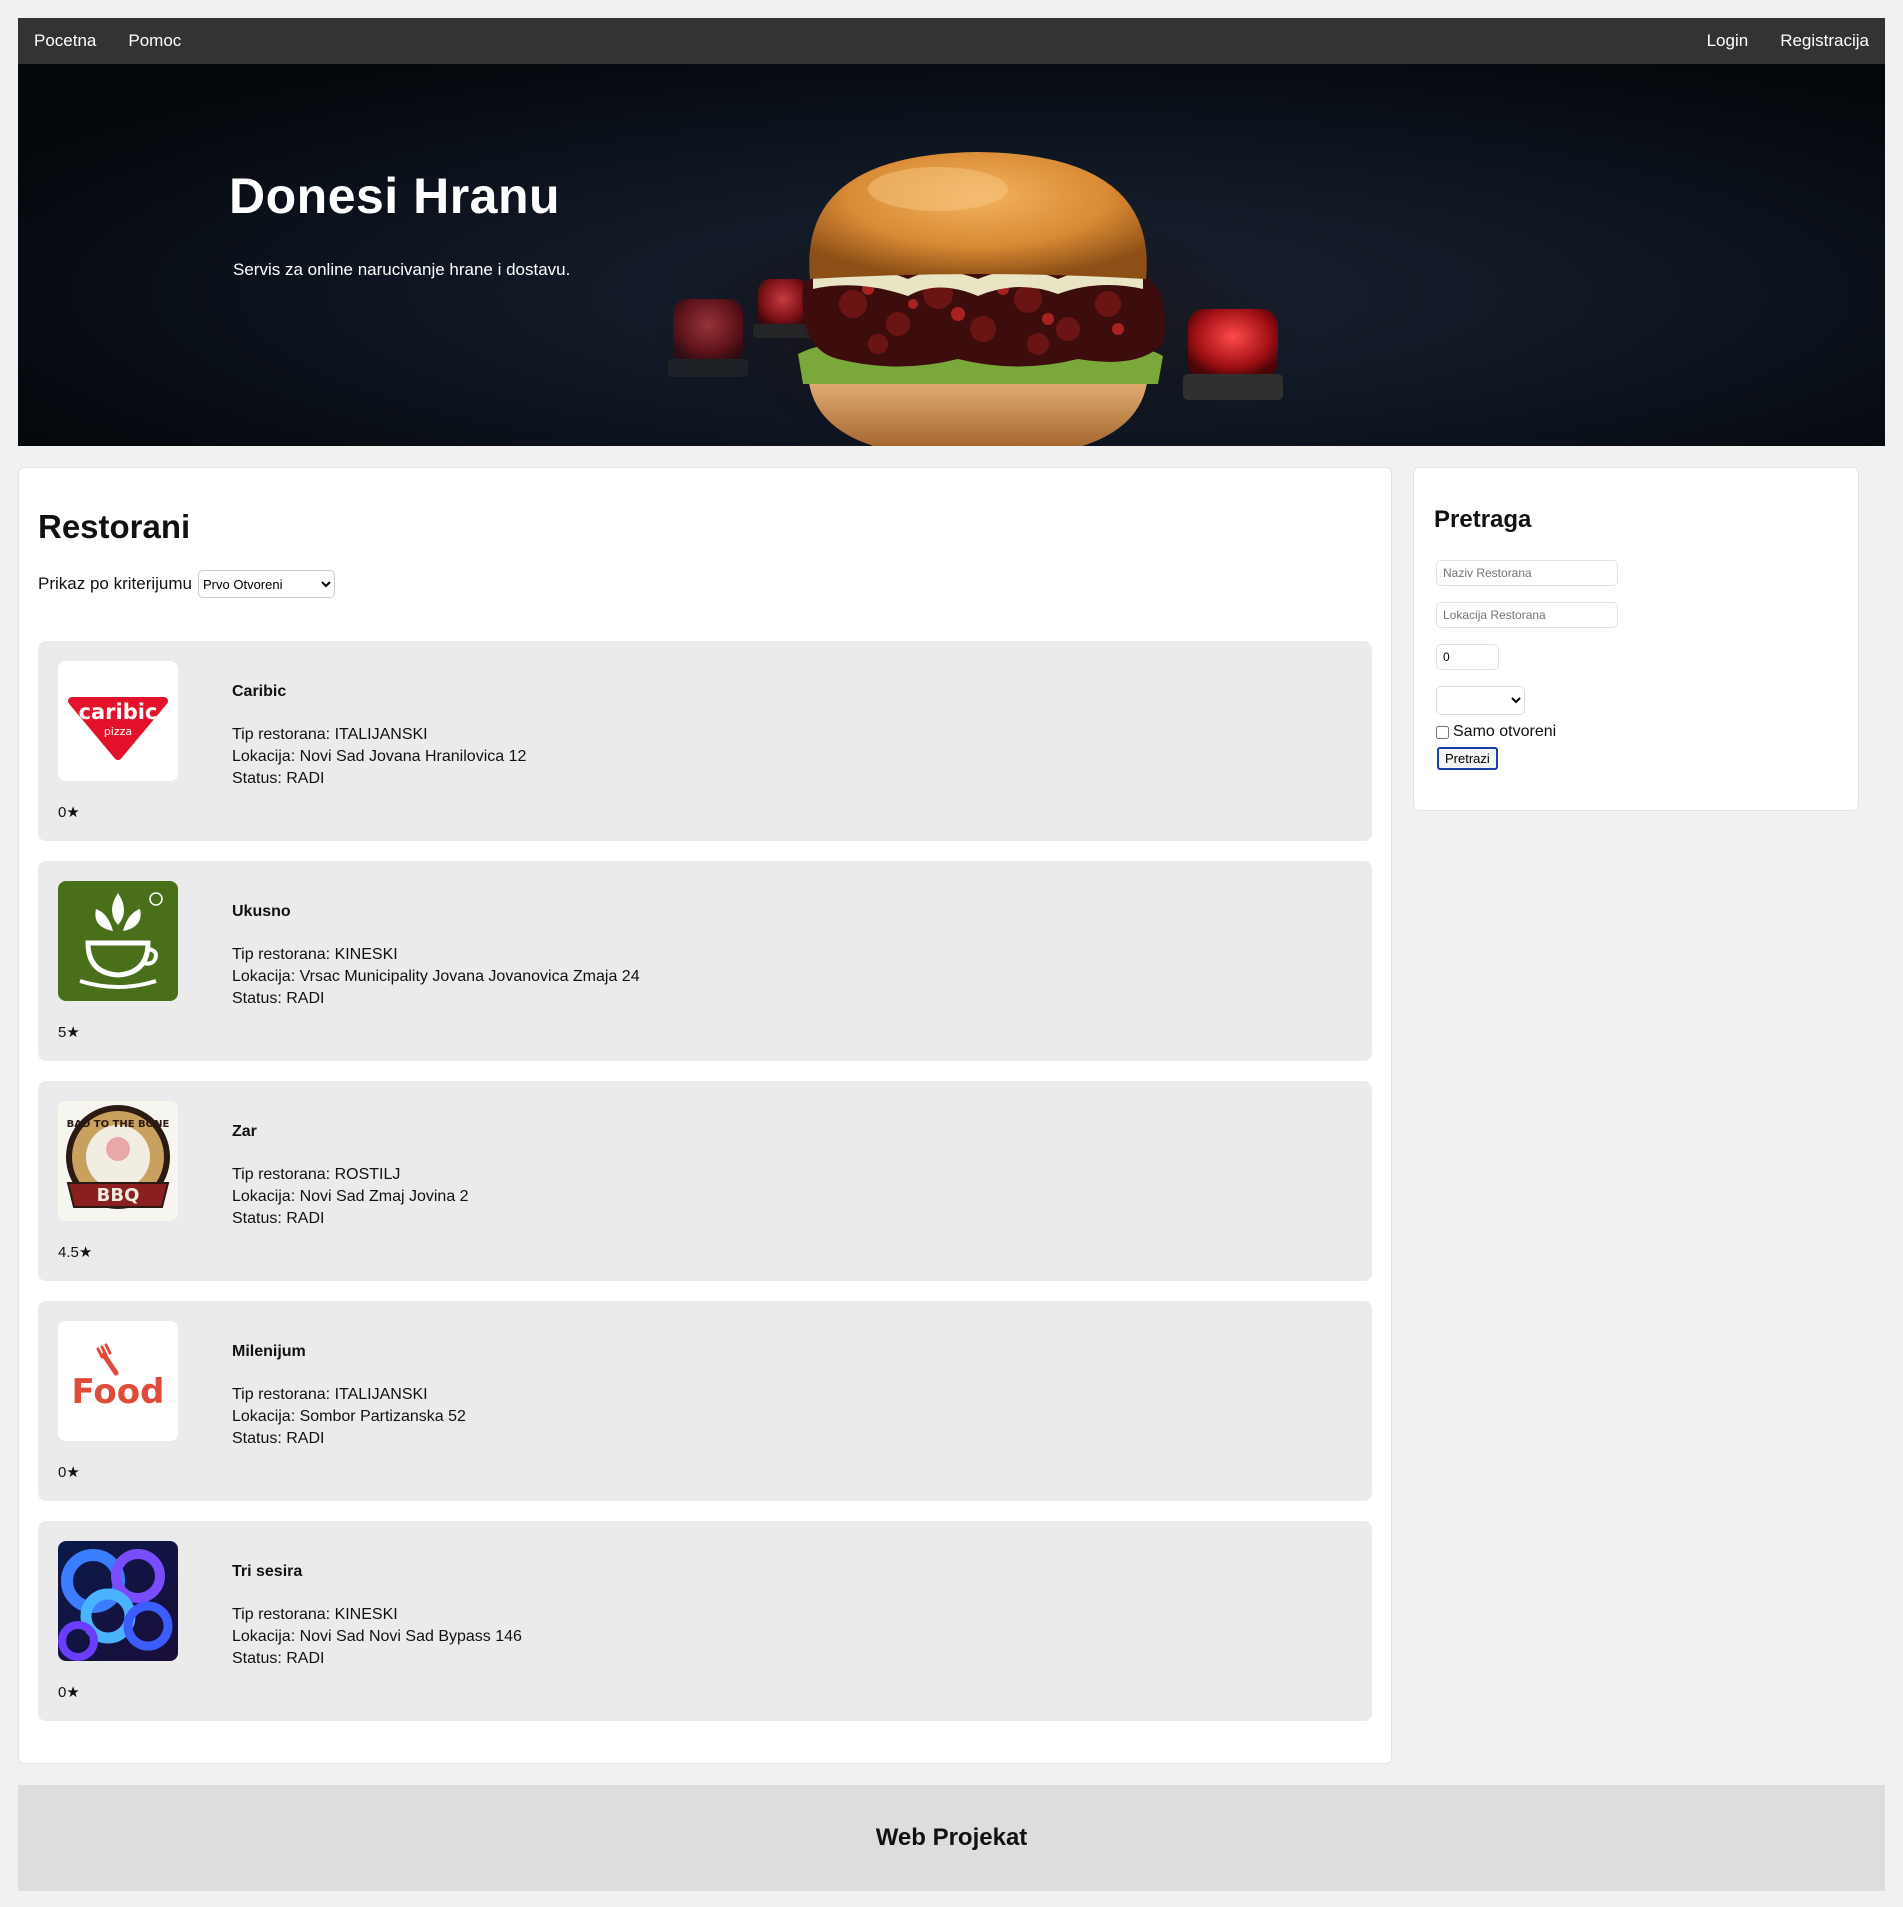 This screenshot has height=1907, width=1903. I want to click on footer-text: Web Projekat, so click(951, 1837).